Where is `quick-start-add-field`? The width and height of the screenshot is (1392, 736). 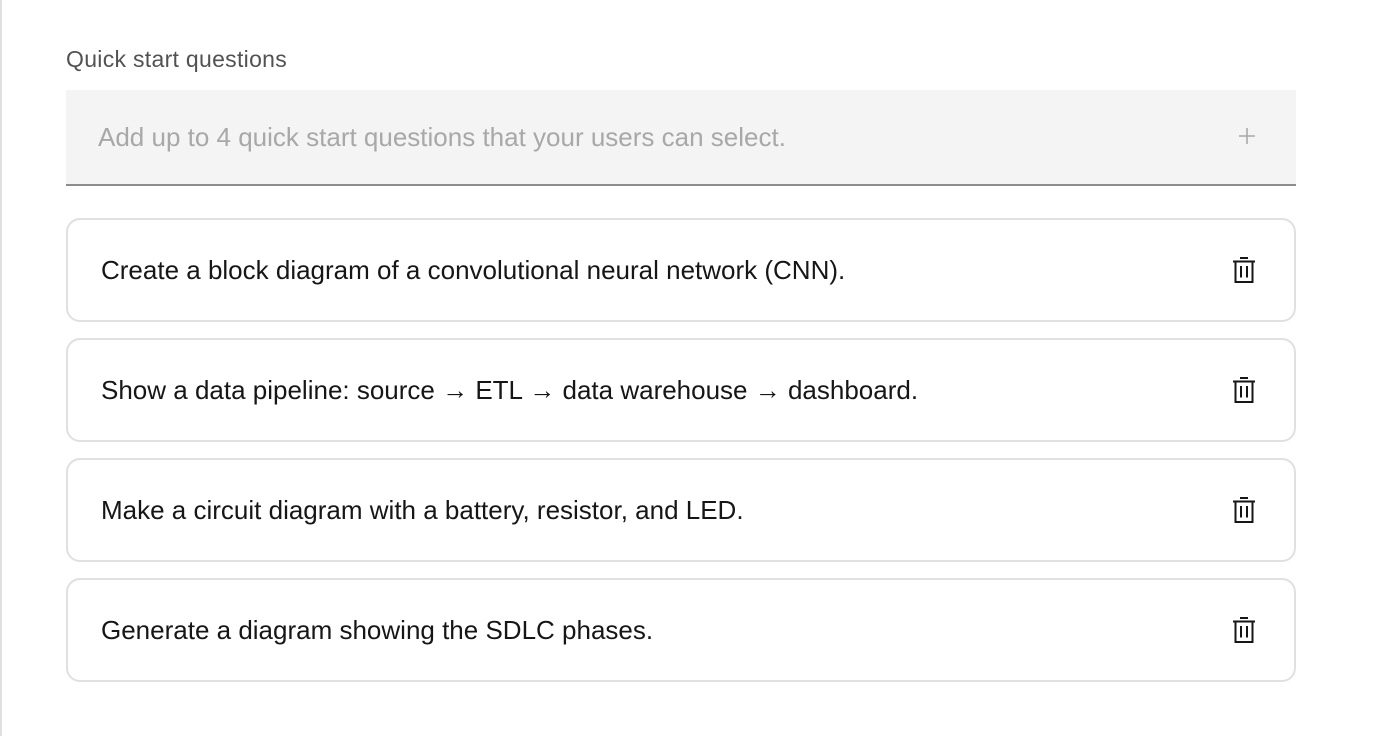 quick-start-add-field is located at coordinates (681, 138).